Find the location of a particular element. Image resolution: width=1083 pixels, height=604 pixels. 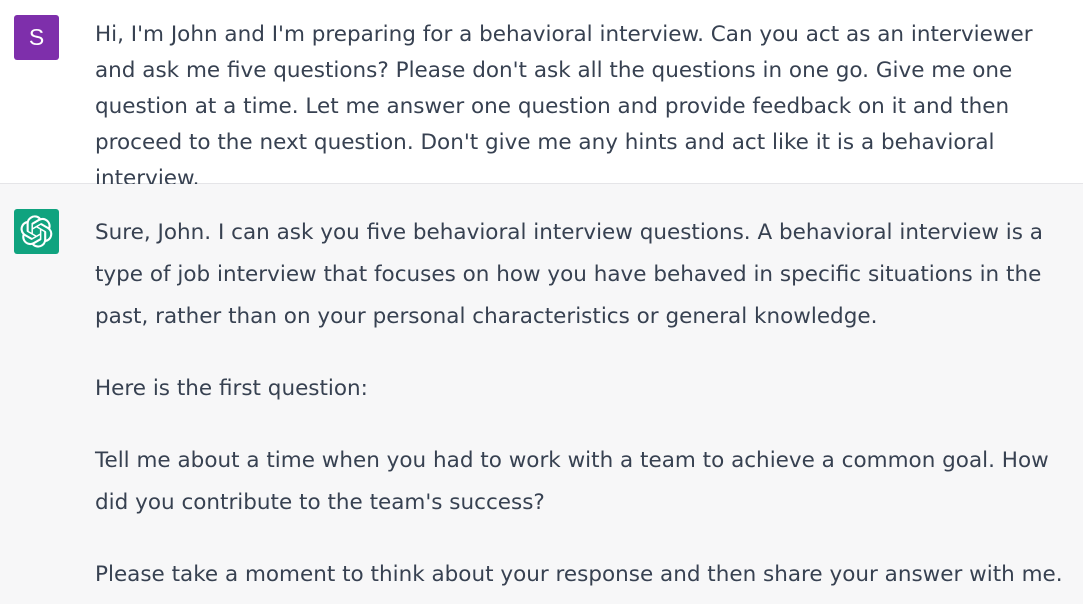

assistant-paragraph-lead-in: Here is the first question: is located at coordinates (231, 388).